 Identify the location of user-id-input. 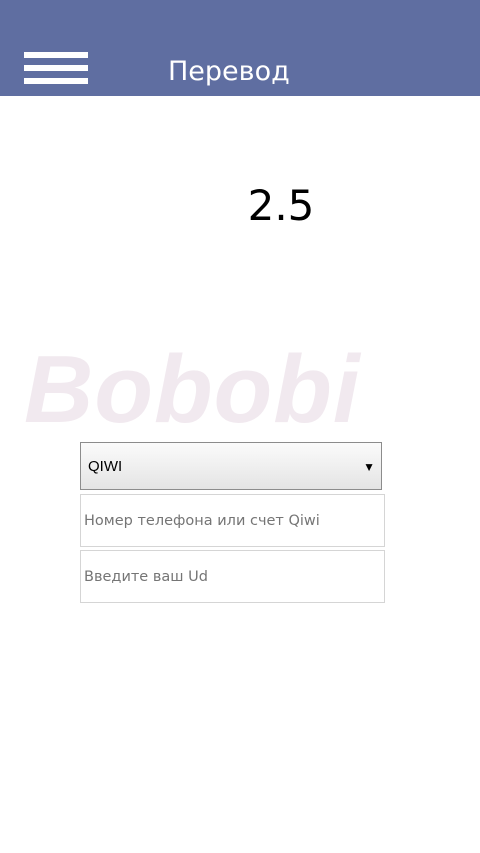
(232, 576).